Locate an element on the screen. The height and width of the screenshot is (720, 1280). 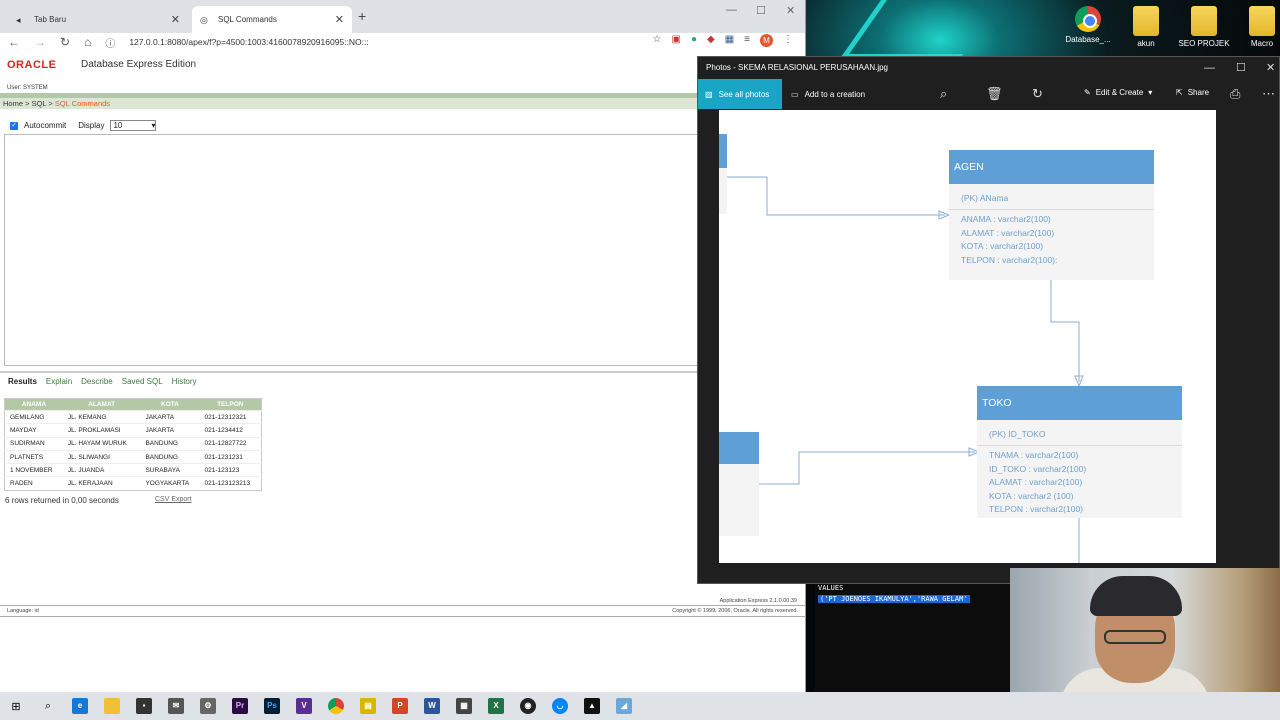
desktop-icon-macro: Macro is located at coordinates (1258, 27).